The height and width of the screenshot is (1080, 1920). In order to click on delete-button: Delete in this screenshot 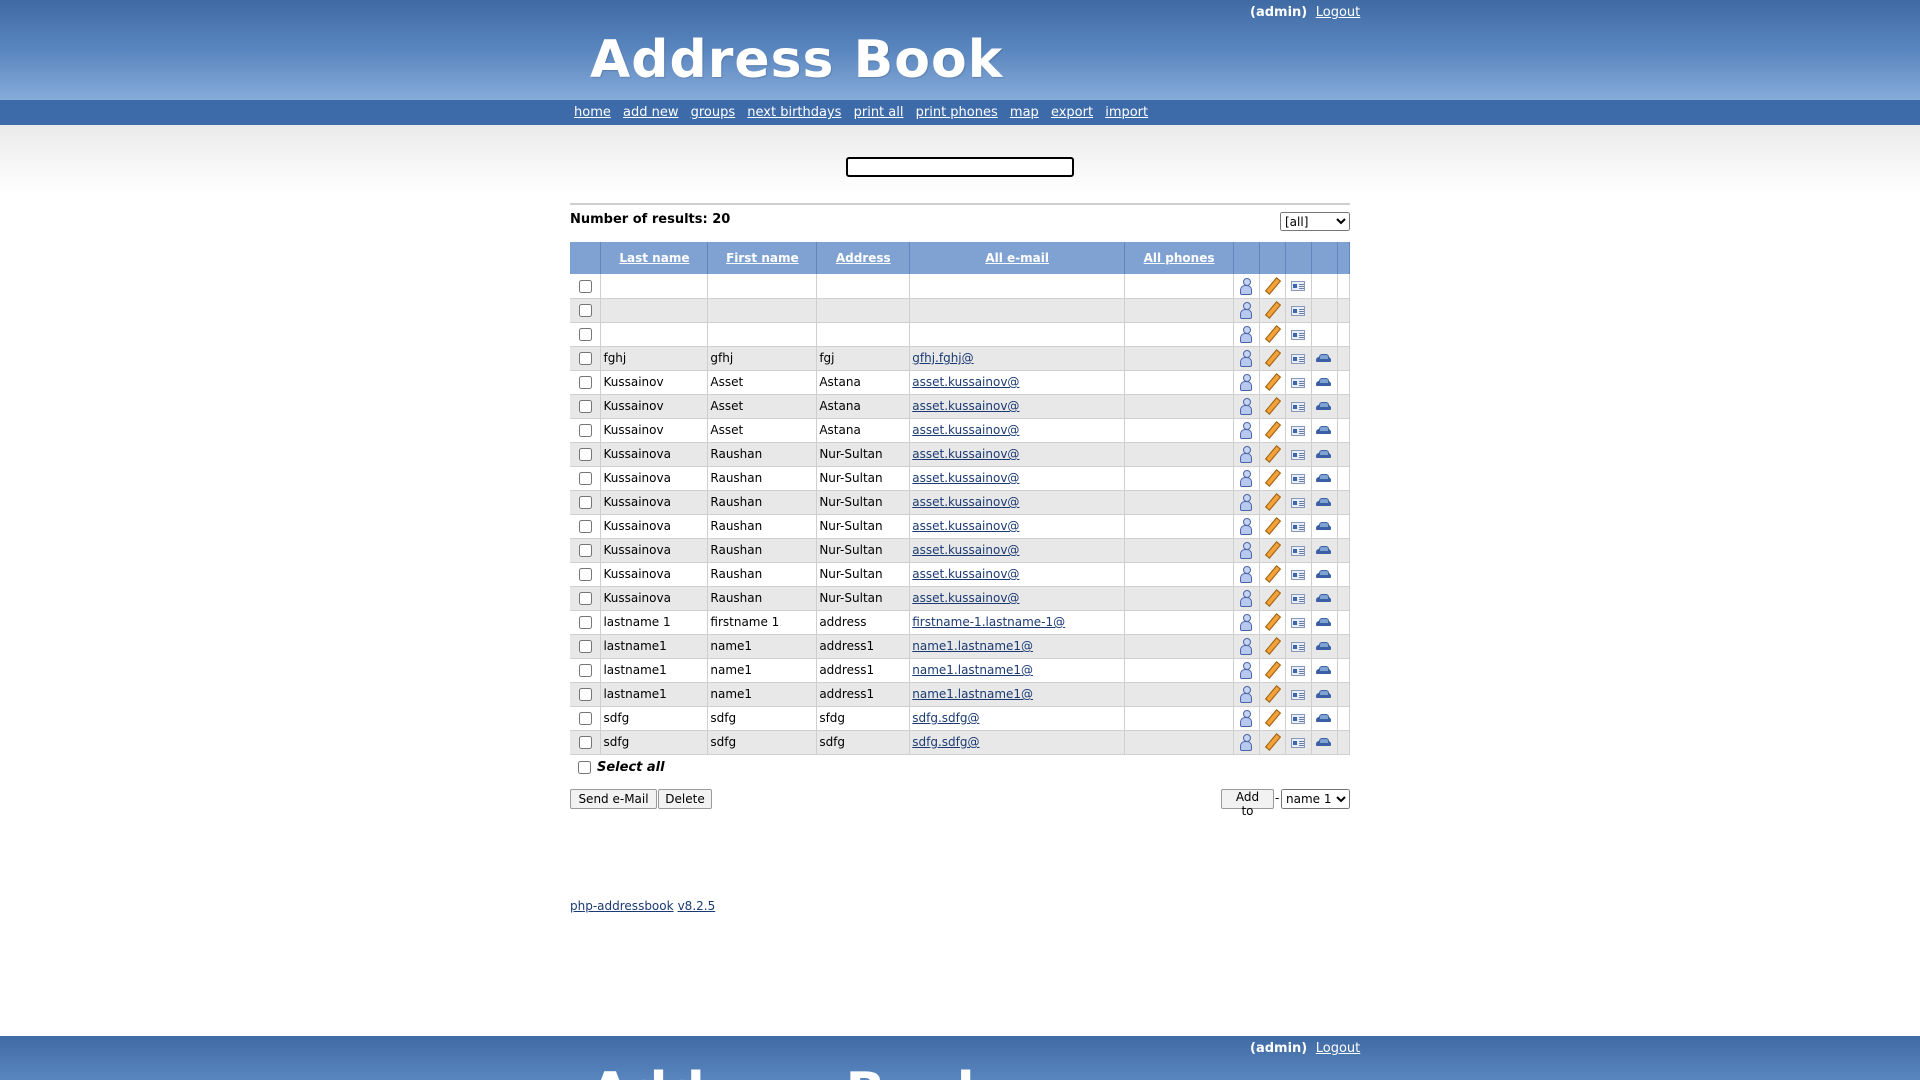, I will do `click(685, 799)`.